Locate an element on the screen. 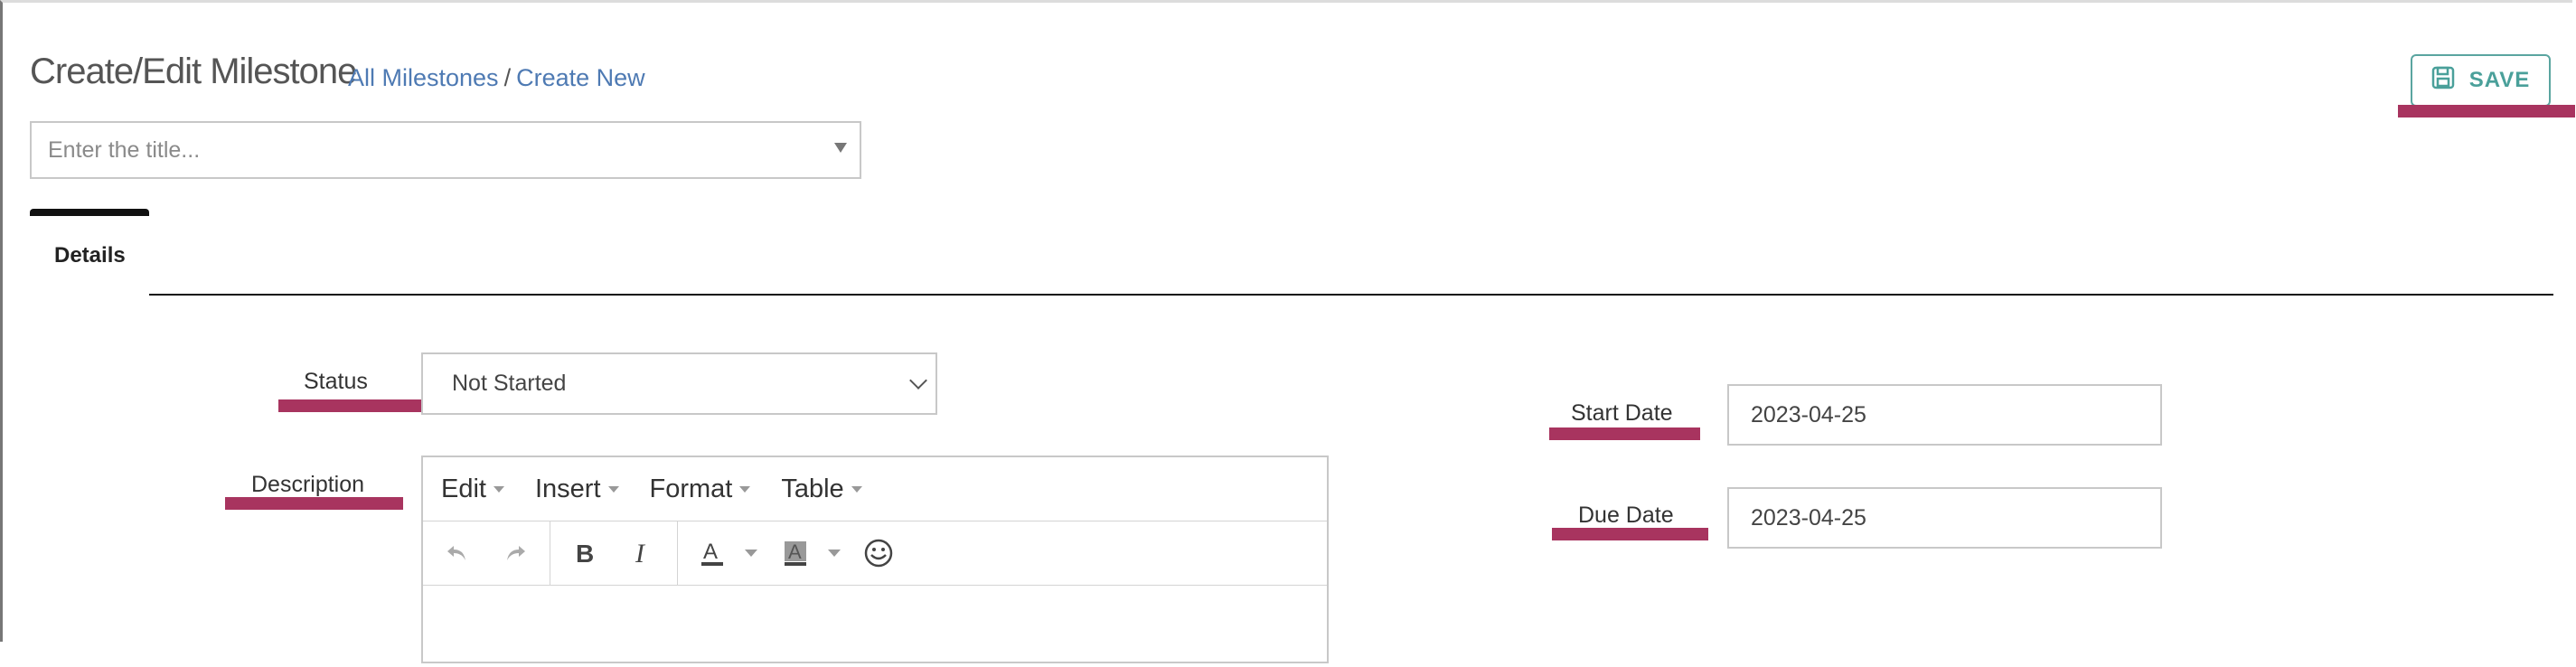 The width and height of the screenshot is (2576, 667). due-date-input: 2023-04-25 is located at coordinates (1945, 518).